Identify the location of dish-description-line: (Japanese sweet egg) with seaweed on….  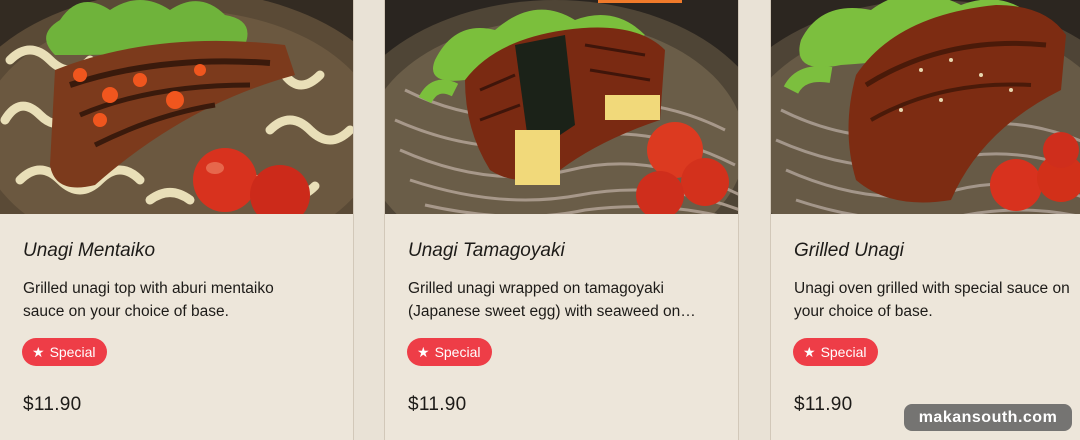
(552, 311).